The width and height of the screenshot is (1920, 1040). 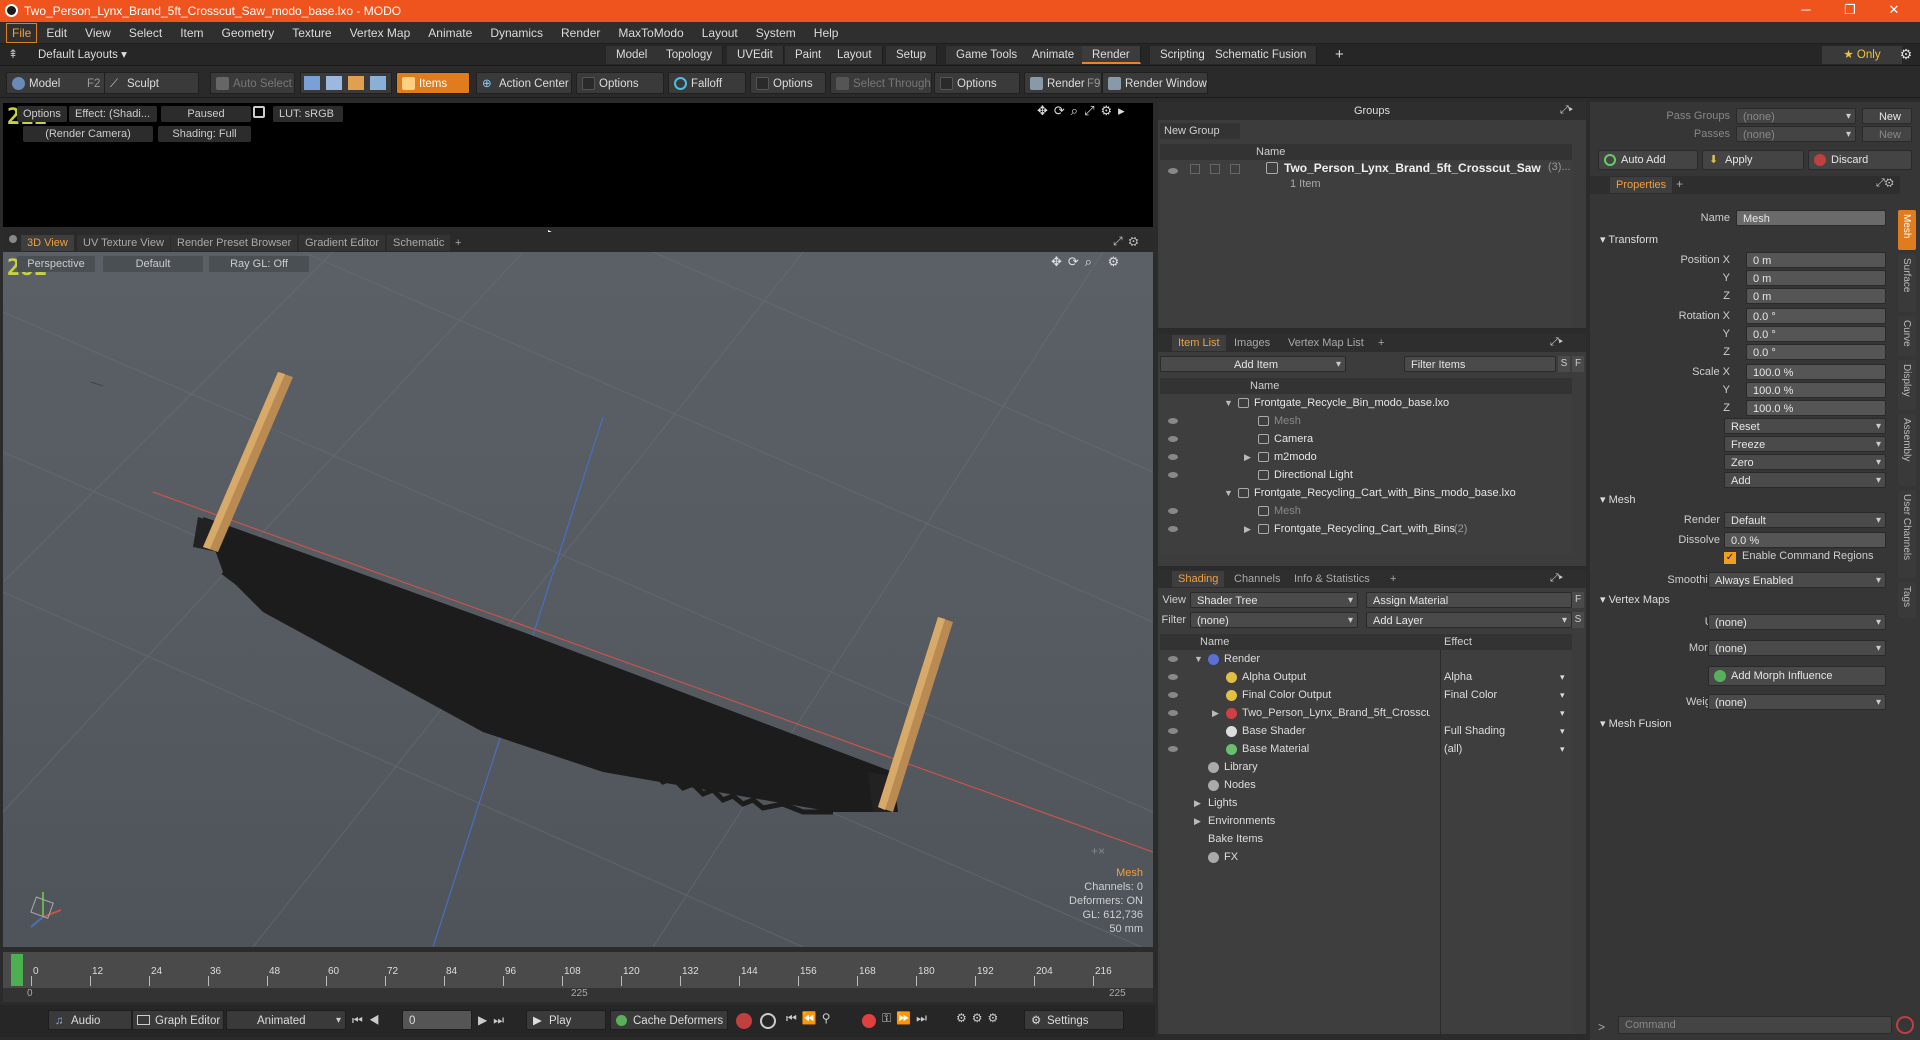 I want to click on pass-groups-dropdown: (none), so click(x=1796, y=116).